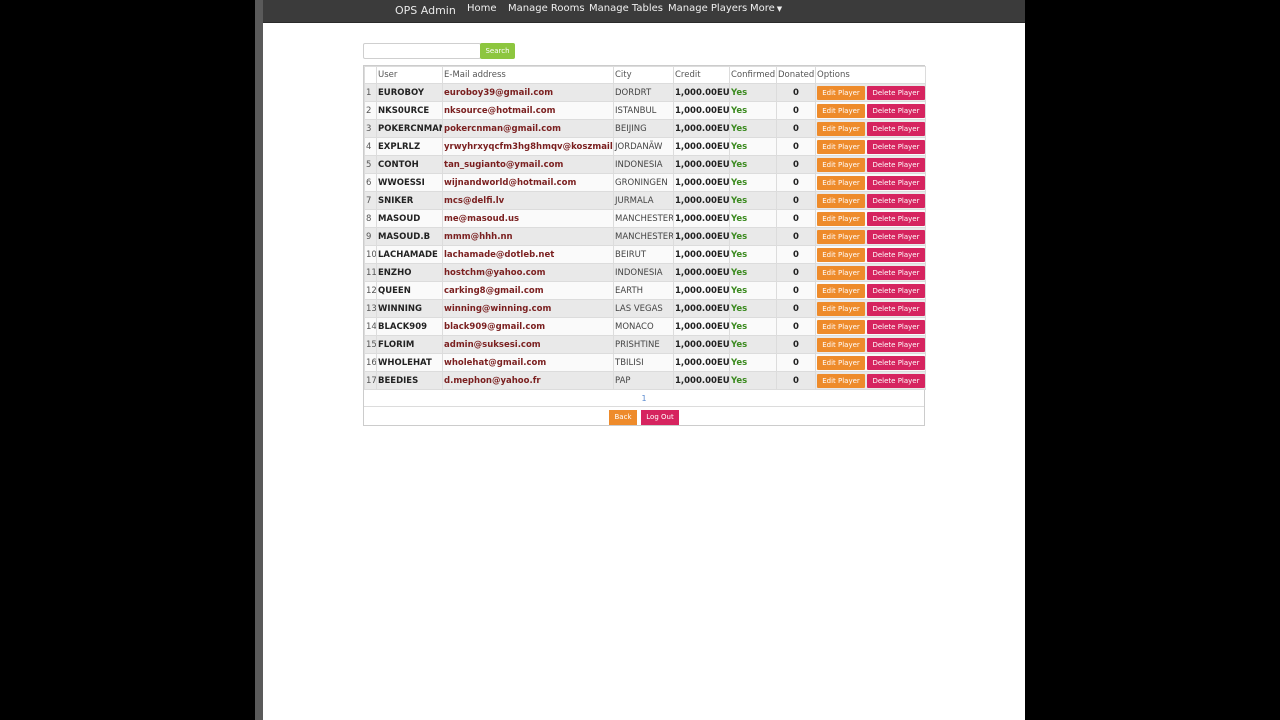 This screenshot has width=1280, height=720. I want to click on nav-more-dropdown: More ▼, so click(766, 8).